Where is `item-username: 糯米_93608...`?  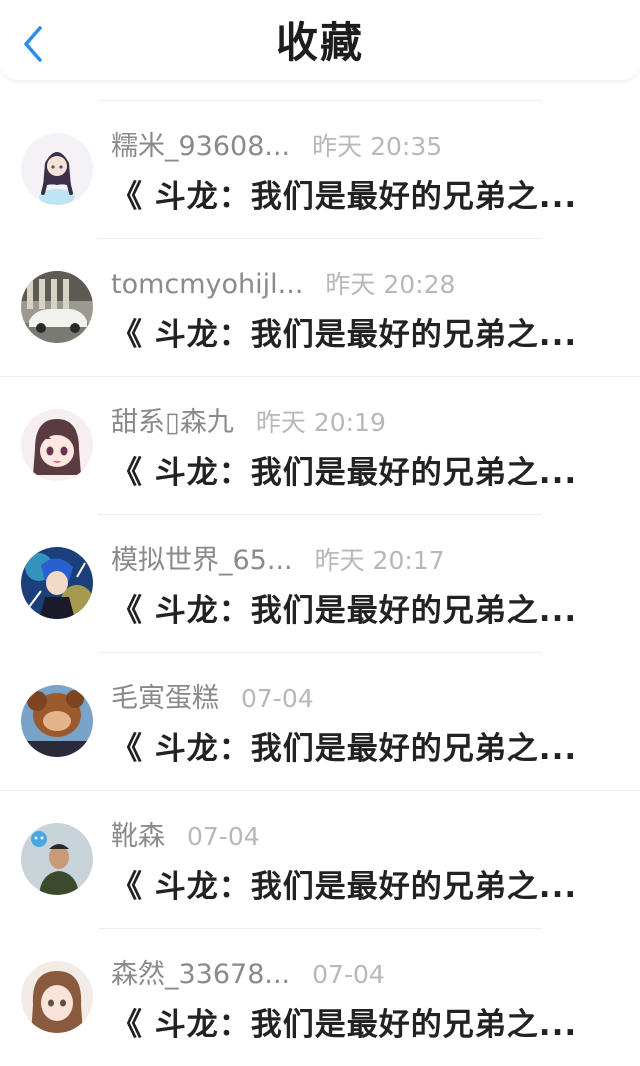 item-username: 糯米_93608... is located at coordinates (201, 146).